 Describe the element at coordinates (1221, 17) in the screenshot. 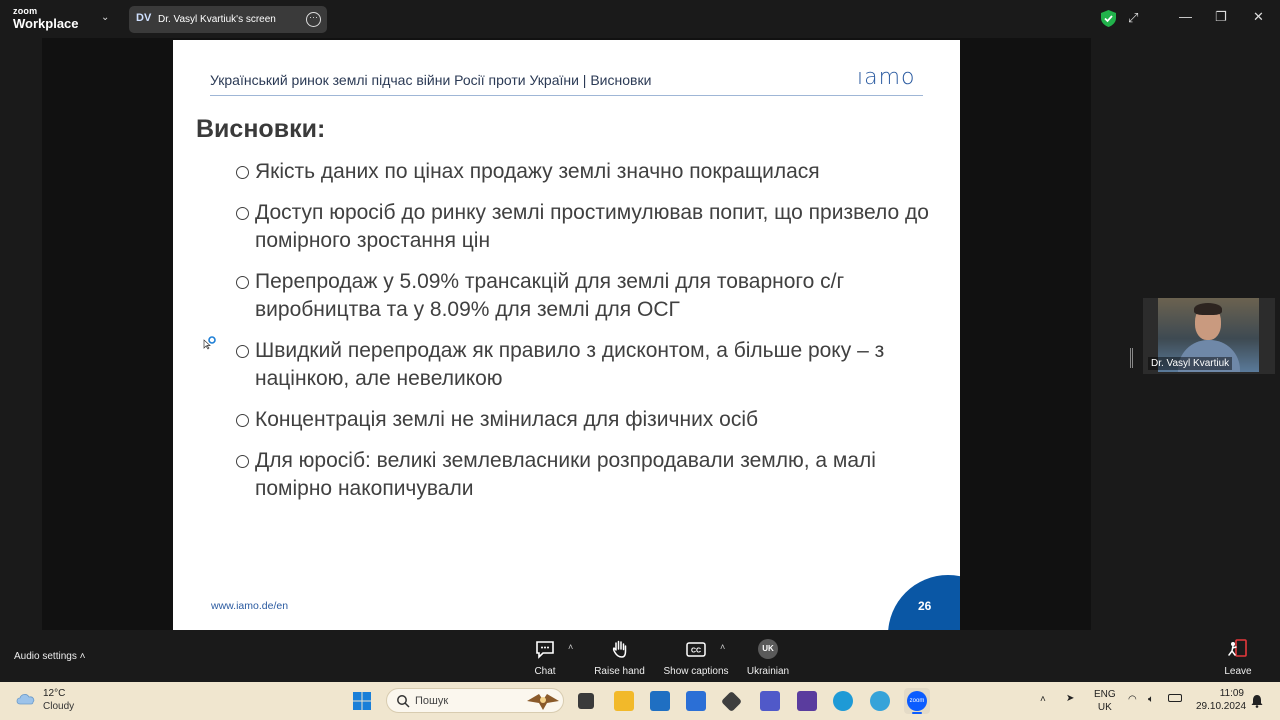

I see `restore-icon: ❐` at that location.